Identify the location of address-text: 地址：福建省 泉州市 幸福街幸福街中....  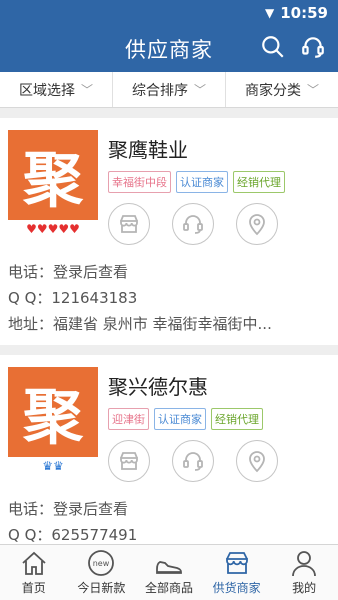
(140, 324).